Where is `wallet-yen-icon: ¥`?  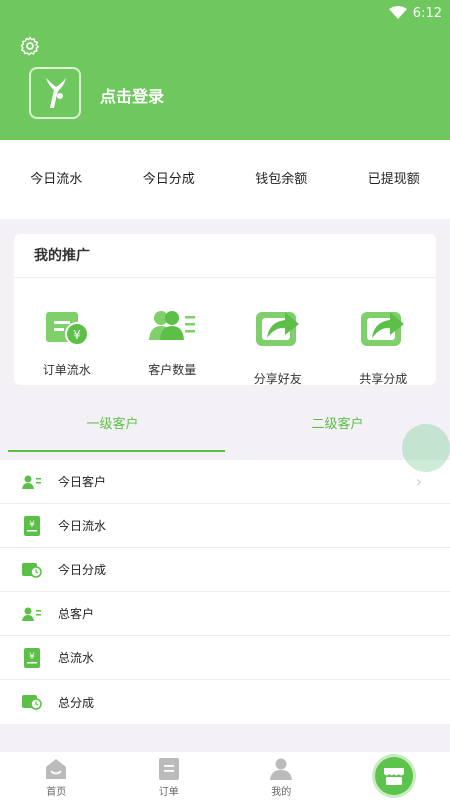 wallet-yen-icon: ¥ is located at coordinates (67, 329).